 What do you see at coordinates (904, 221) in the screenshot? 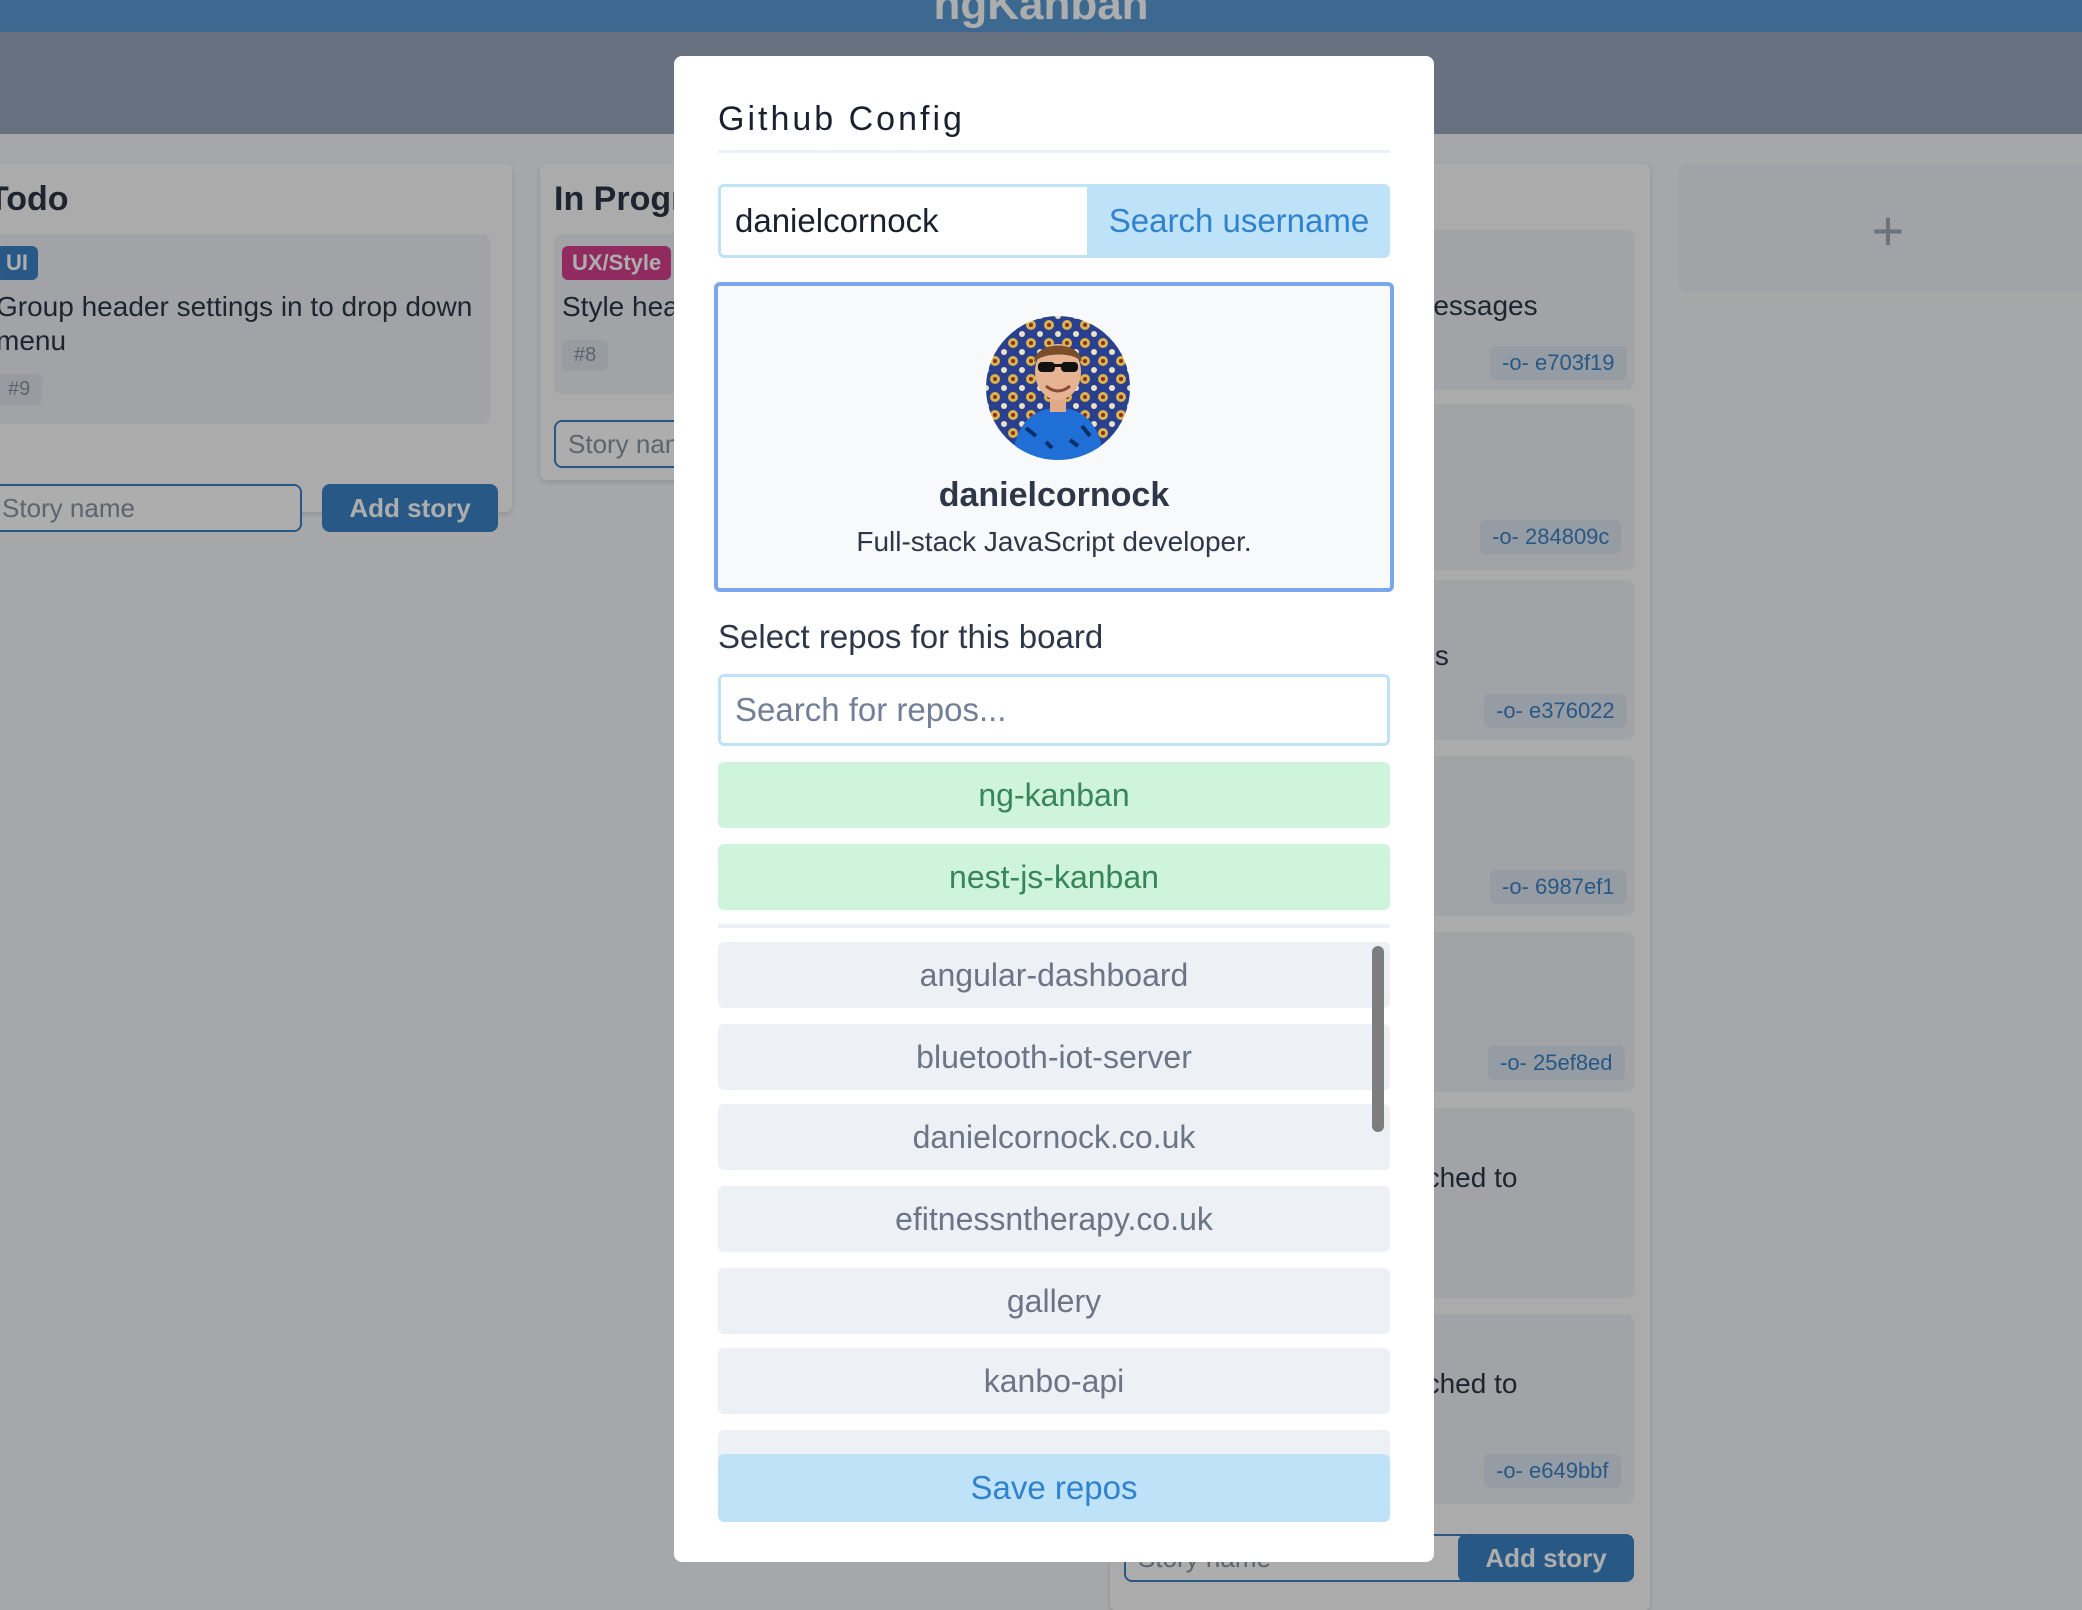
I see `username-input: danielcornock` at bounding box center [904, 221].